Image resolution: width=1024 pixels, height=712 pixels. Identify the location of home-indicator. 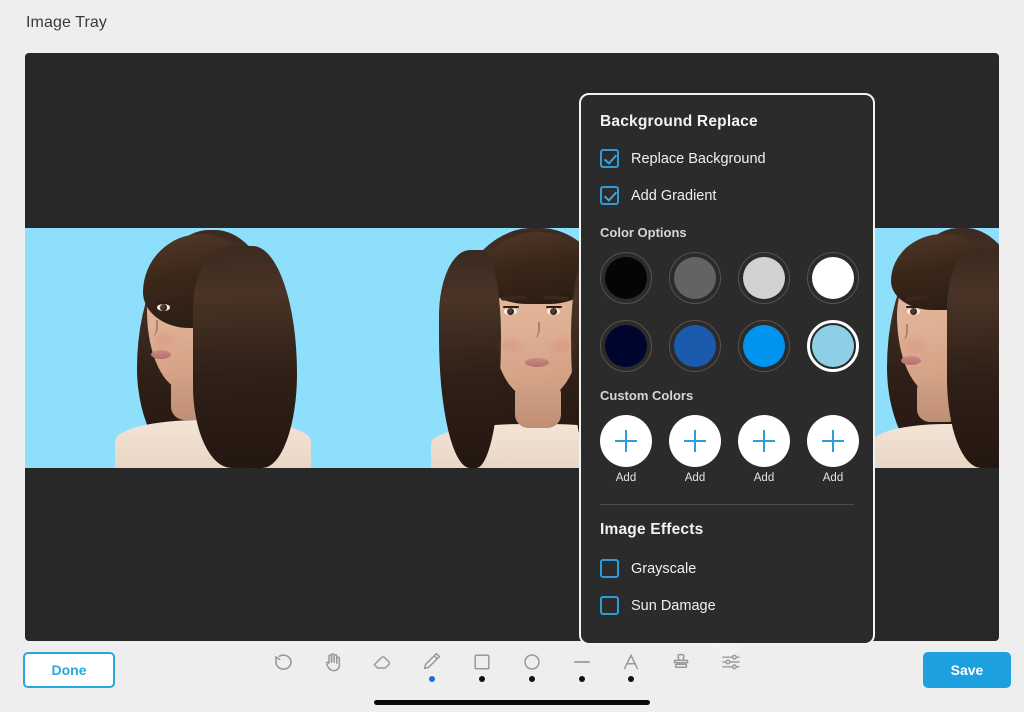
(512, 702).